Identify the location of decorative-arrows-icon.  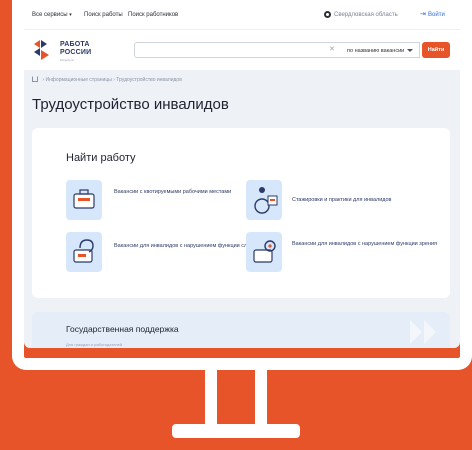
(423, 332).